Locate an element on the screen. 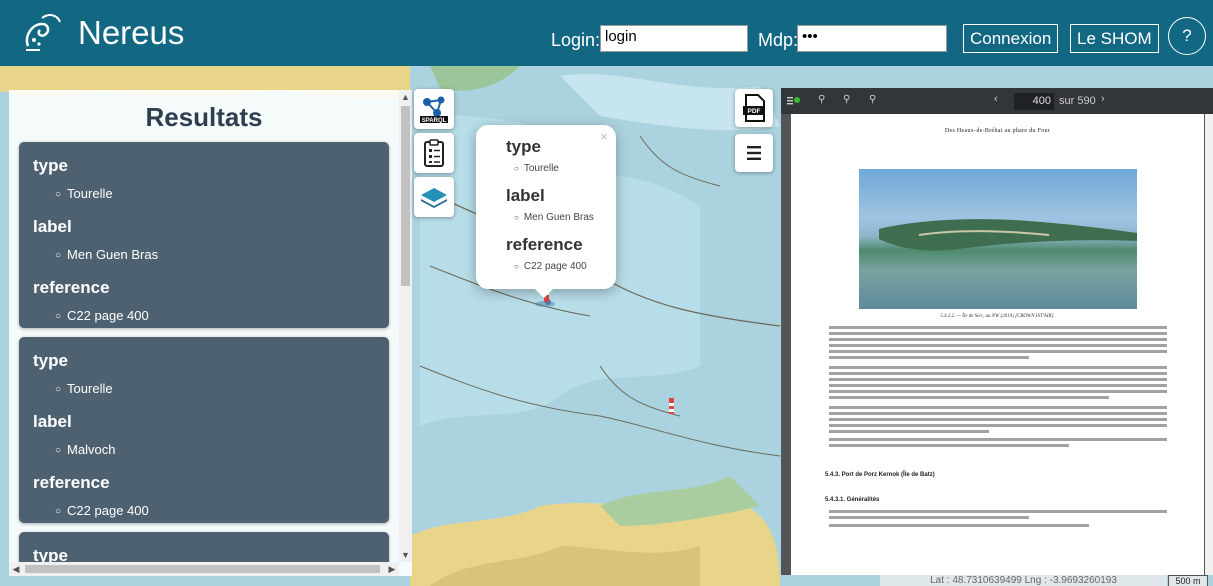  search-icon: ⚲ is located at coordinates (821, 99).